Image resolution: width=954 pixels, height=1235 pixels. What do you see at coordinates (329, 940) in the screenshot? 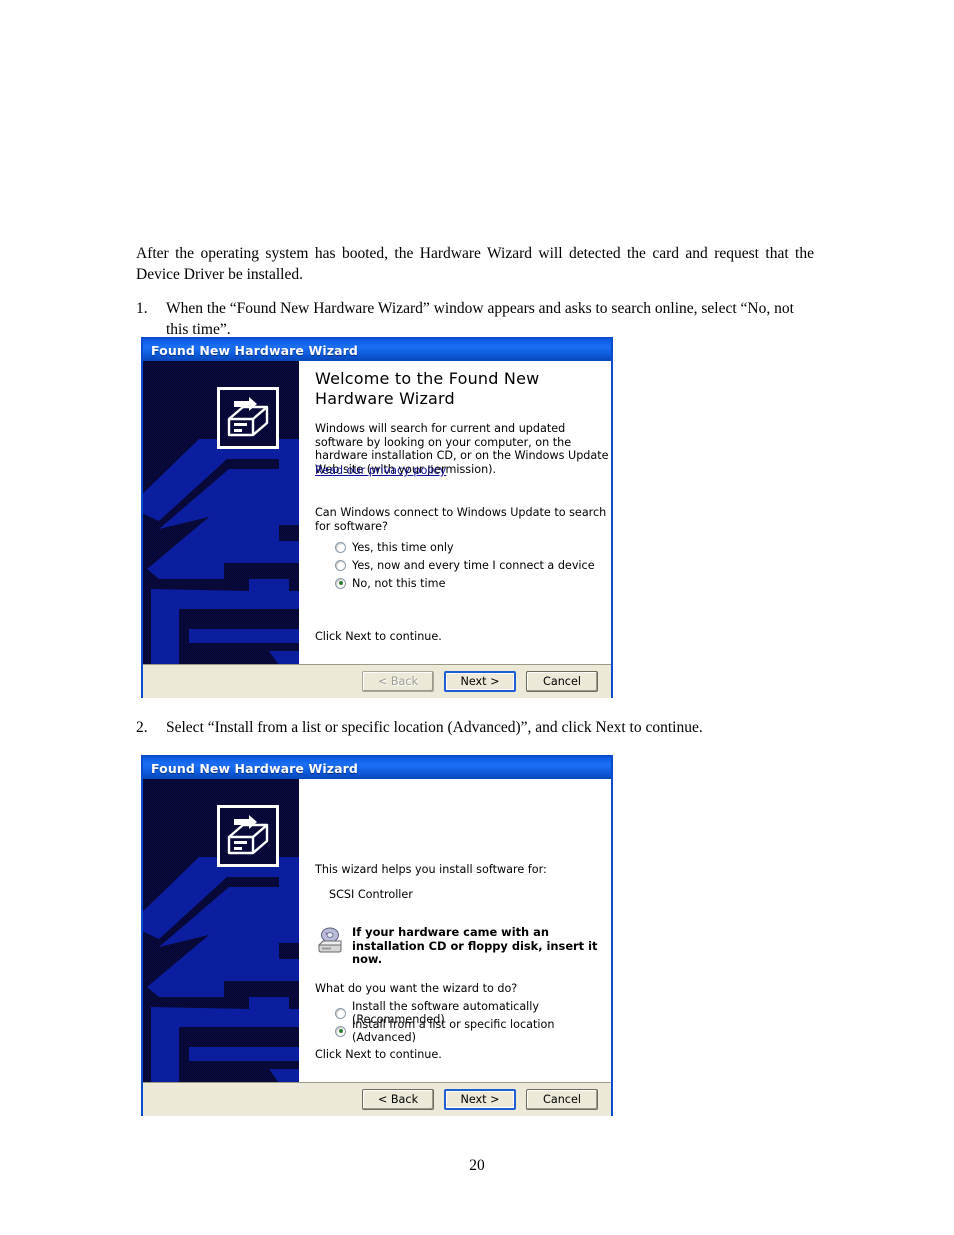
I see `cd-drive-icon` at bounding box center [329, 940].